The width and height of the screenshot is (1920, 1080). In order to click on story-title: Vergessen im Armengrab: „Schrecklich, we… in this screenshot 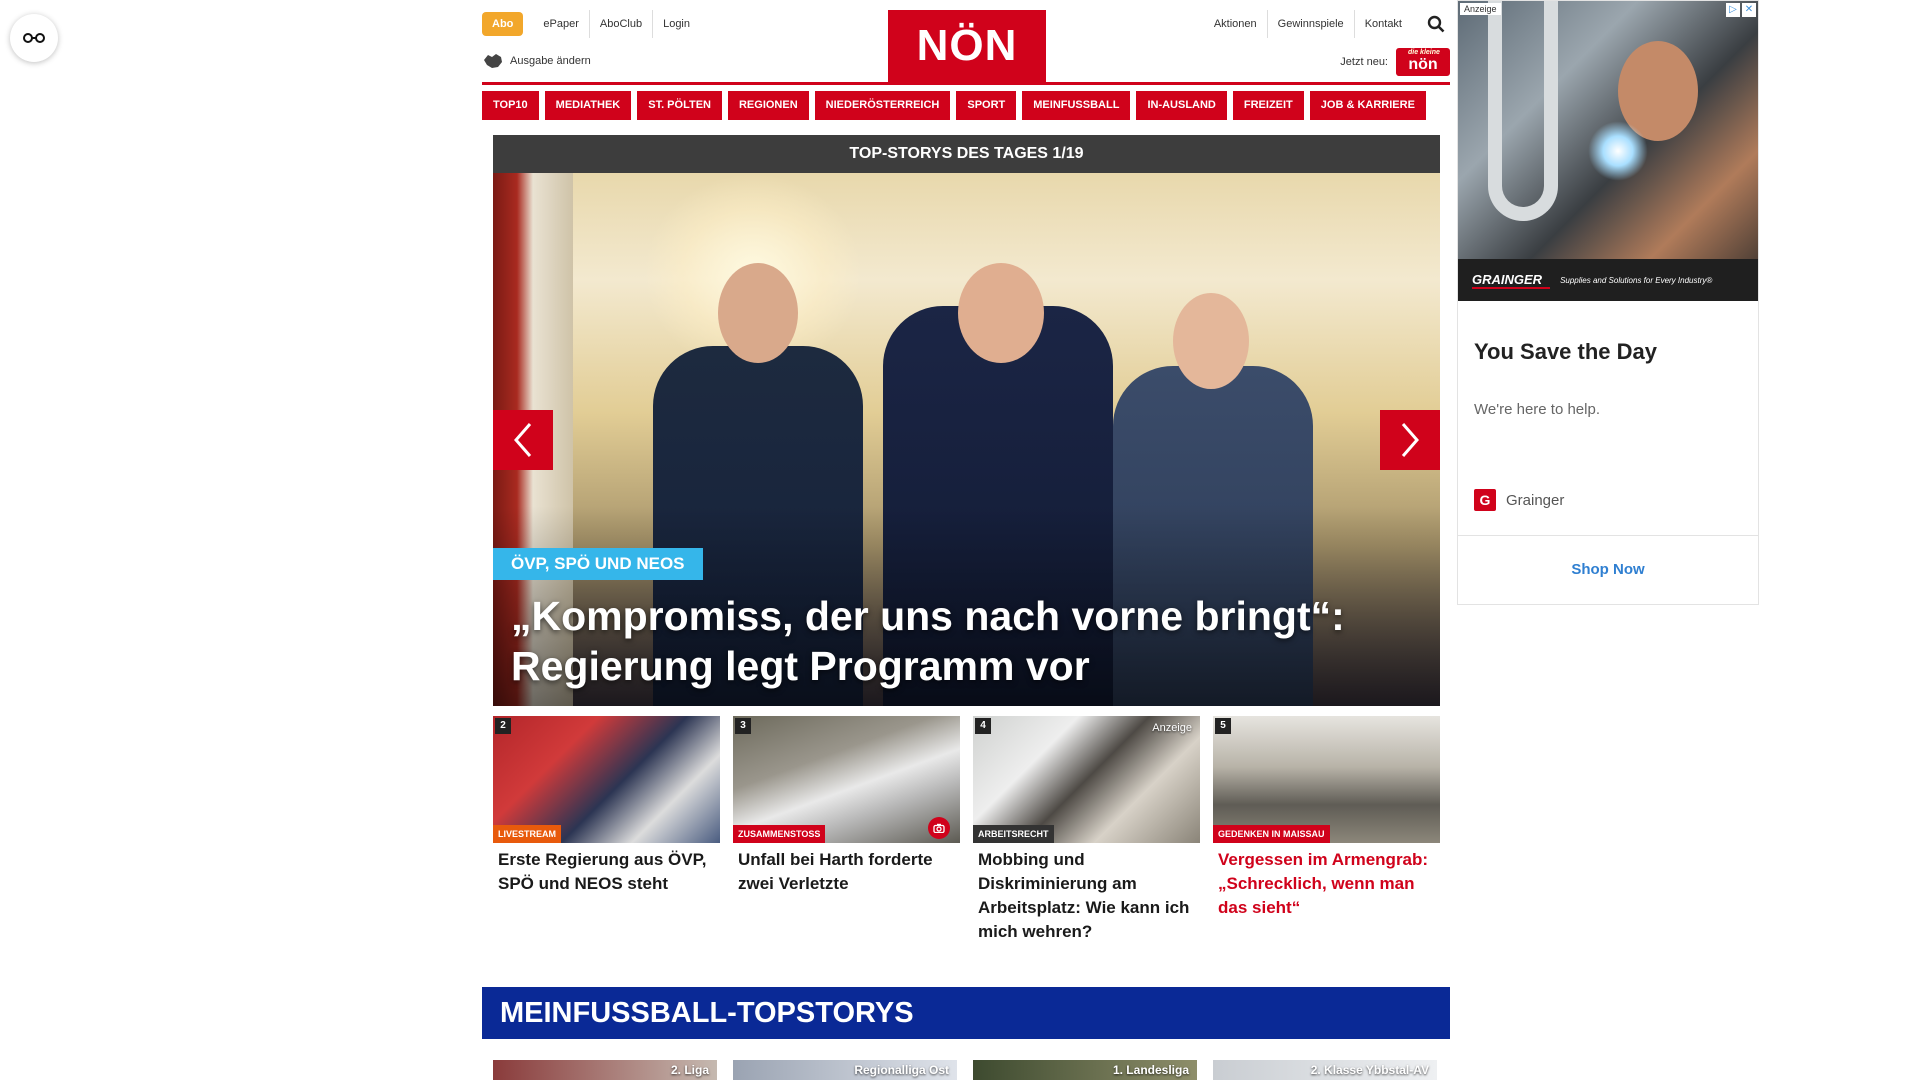, I will do `click(1326, 881)`.